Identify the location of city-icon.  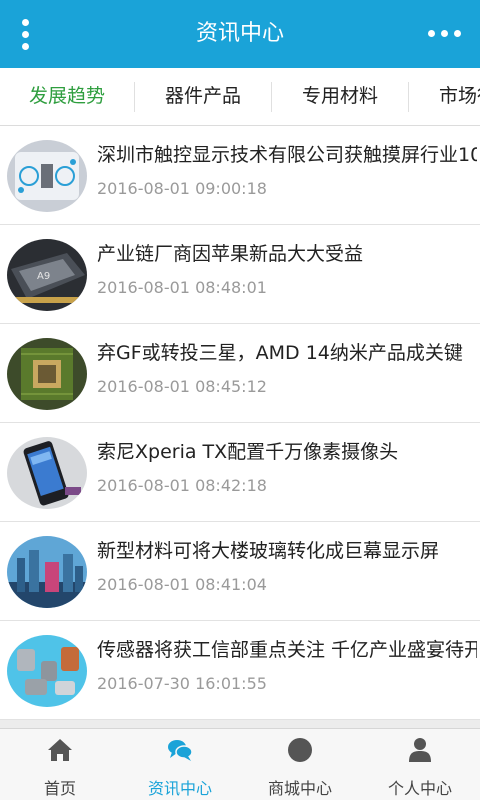
(47, 572).